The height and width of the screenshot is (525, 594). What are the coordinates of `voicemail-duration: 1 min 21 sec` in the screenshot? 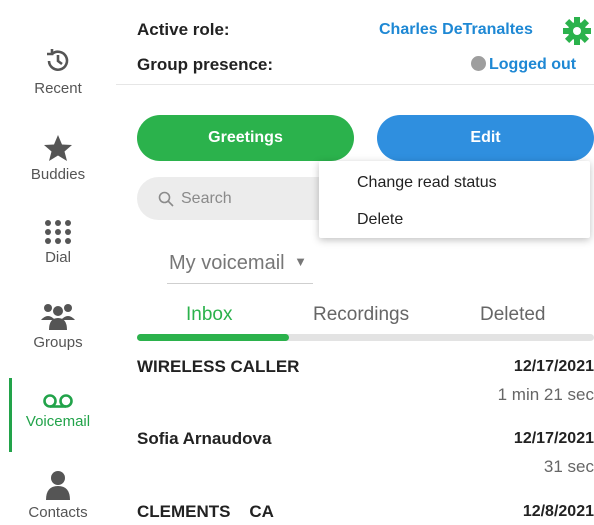 It's located at (545, 394).